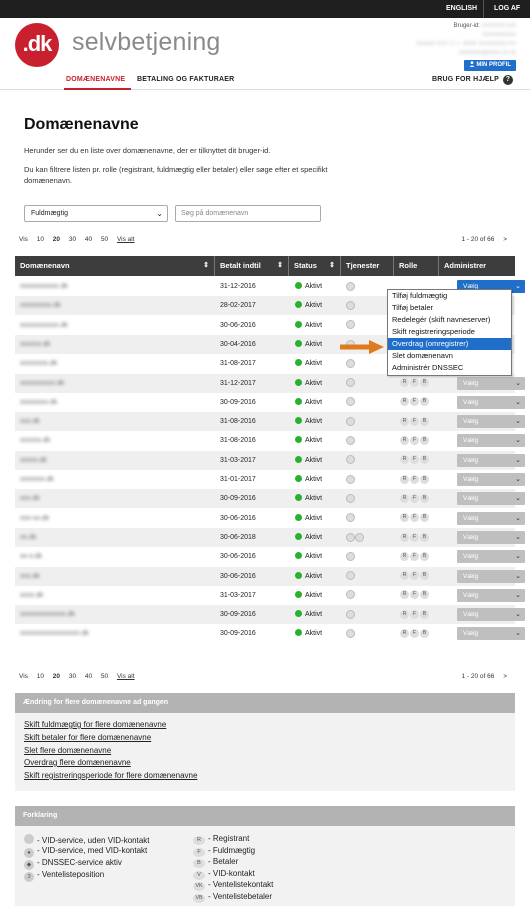  I want to click on menu-item-redeleger: Redelegér (skift navneserver), so click(449, 320).